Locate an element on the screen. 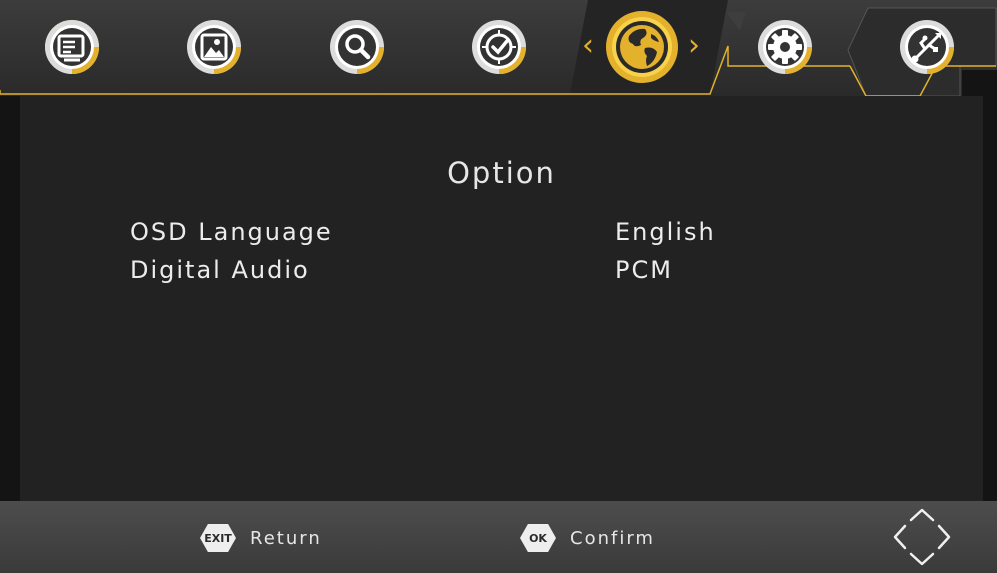 The image size is (997, 573). page-title: Option is located at coordinates (501, 173).